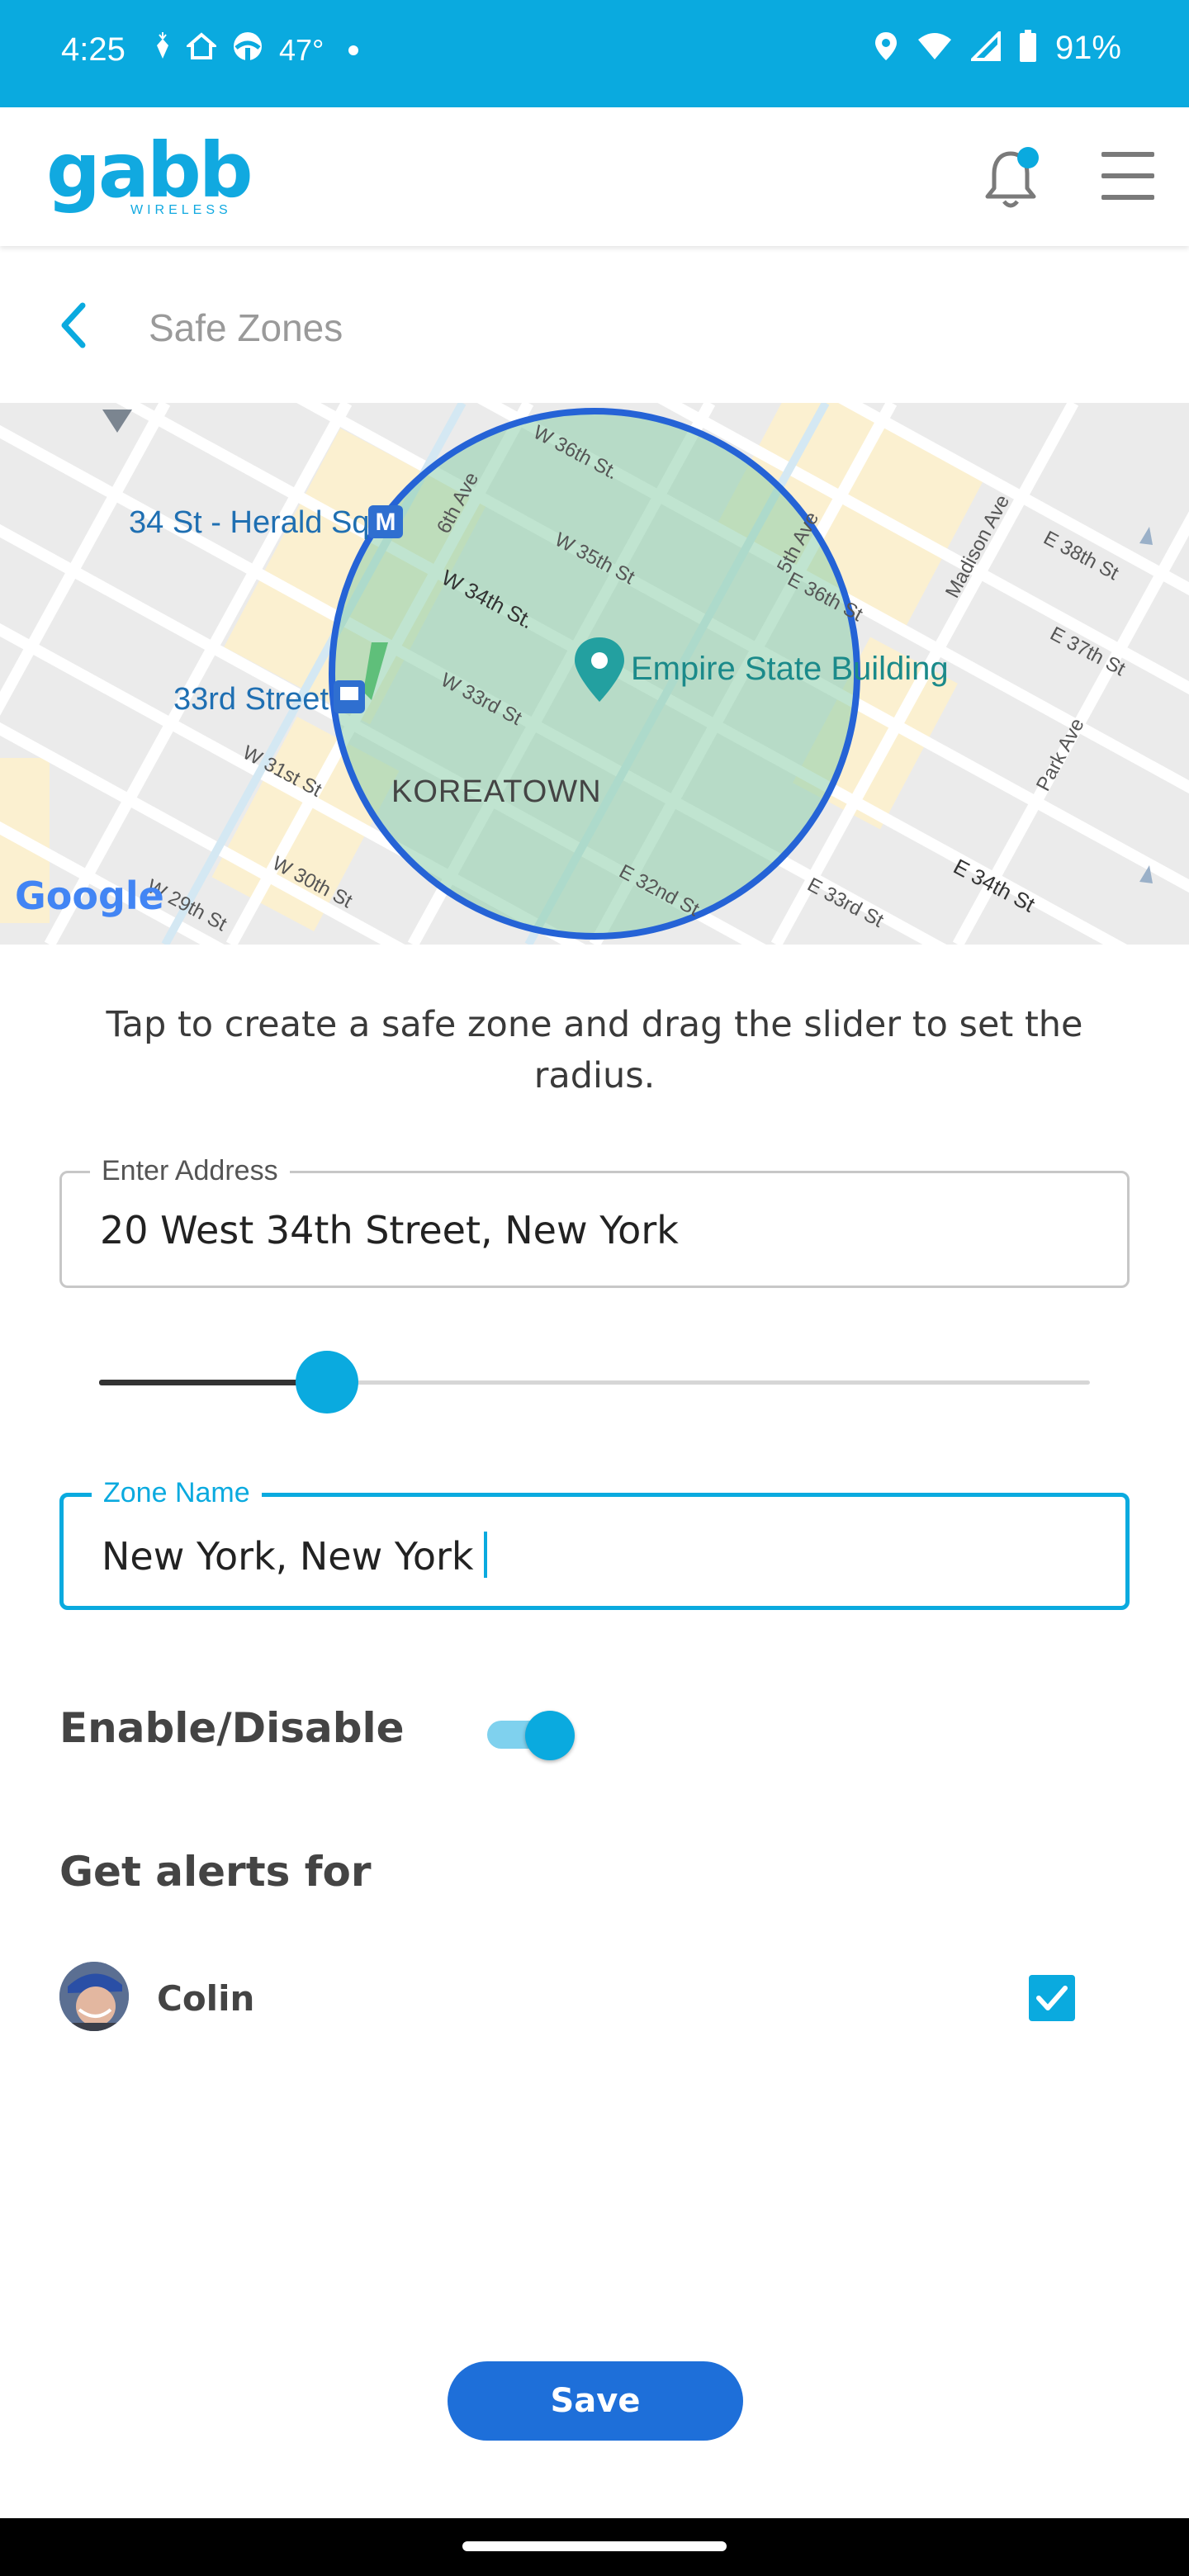  What do you see at coordinates (496, 791) in the screenshot?
I see `map-label-koreatown: KOREATOWN` at bounding box center [496, 791].